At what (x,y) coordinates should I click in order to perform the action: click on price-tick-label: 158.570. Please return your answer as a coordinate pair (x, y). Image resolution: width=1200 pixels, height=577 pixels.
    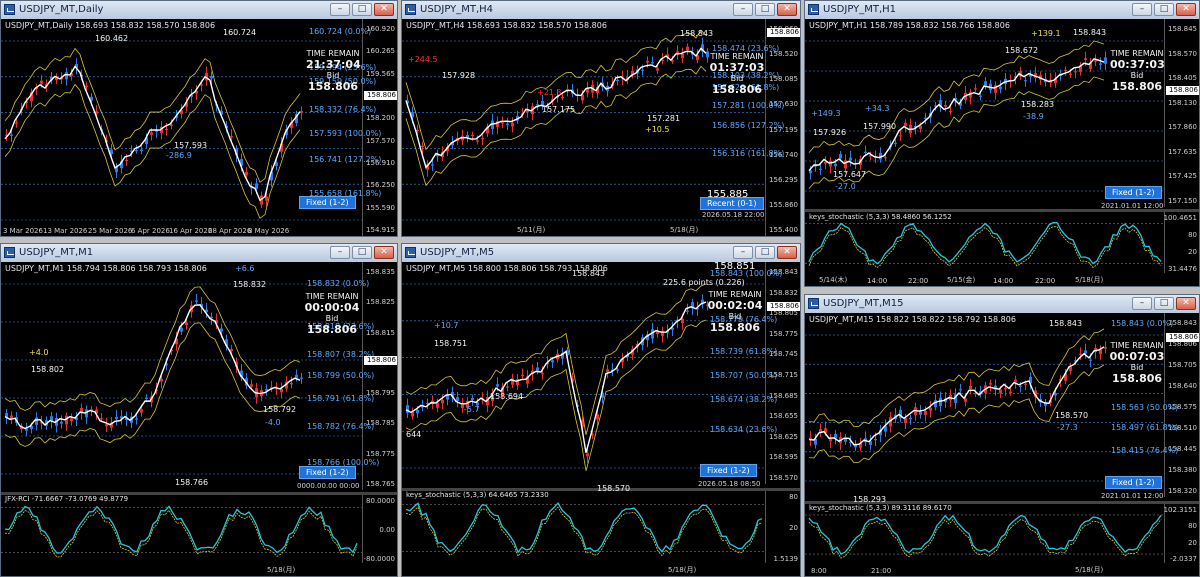
    Looking at the image, I should click on (1182, 53).